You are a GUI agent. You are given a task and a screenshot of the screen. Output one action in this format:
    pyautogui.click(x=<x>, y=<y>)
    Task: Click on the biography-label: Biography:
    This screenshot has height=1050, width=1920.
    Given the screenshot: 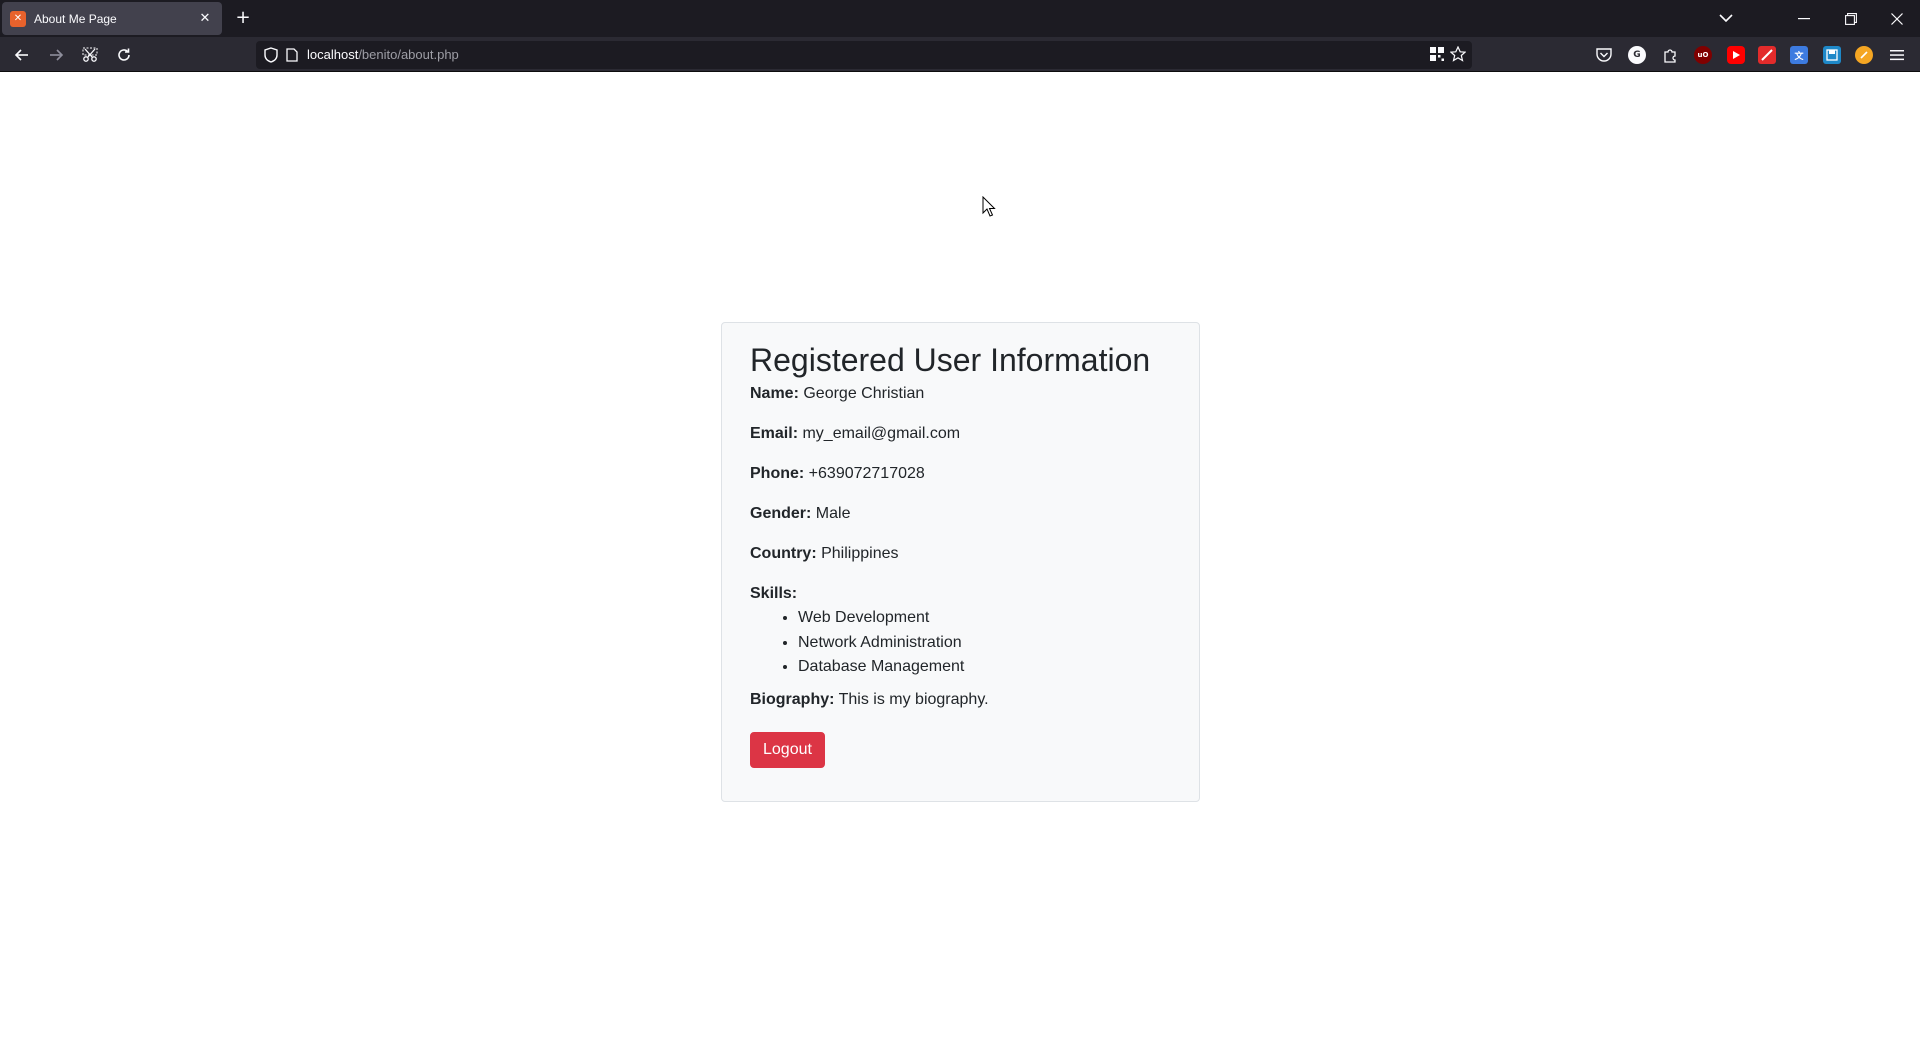 What is the action you would take?
    pyautogui.click(x=792, y=699)
    